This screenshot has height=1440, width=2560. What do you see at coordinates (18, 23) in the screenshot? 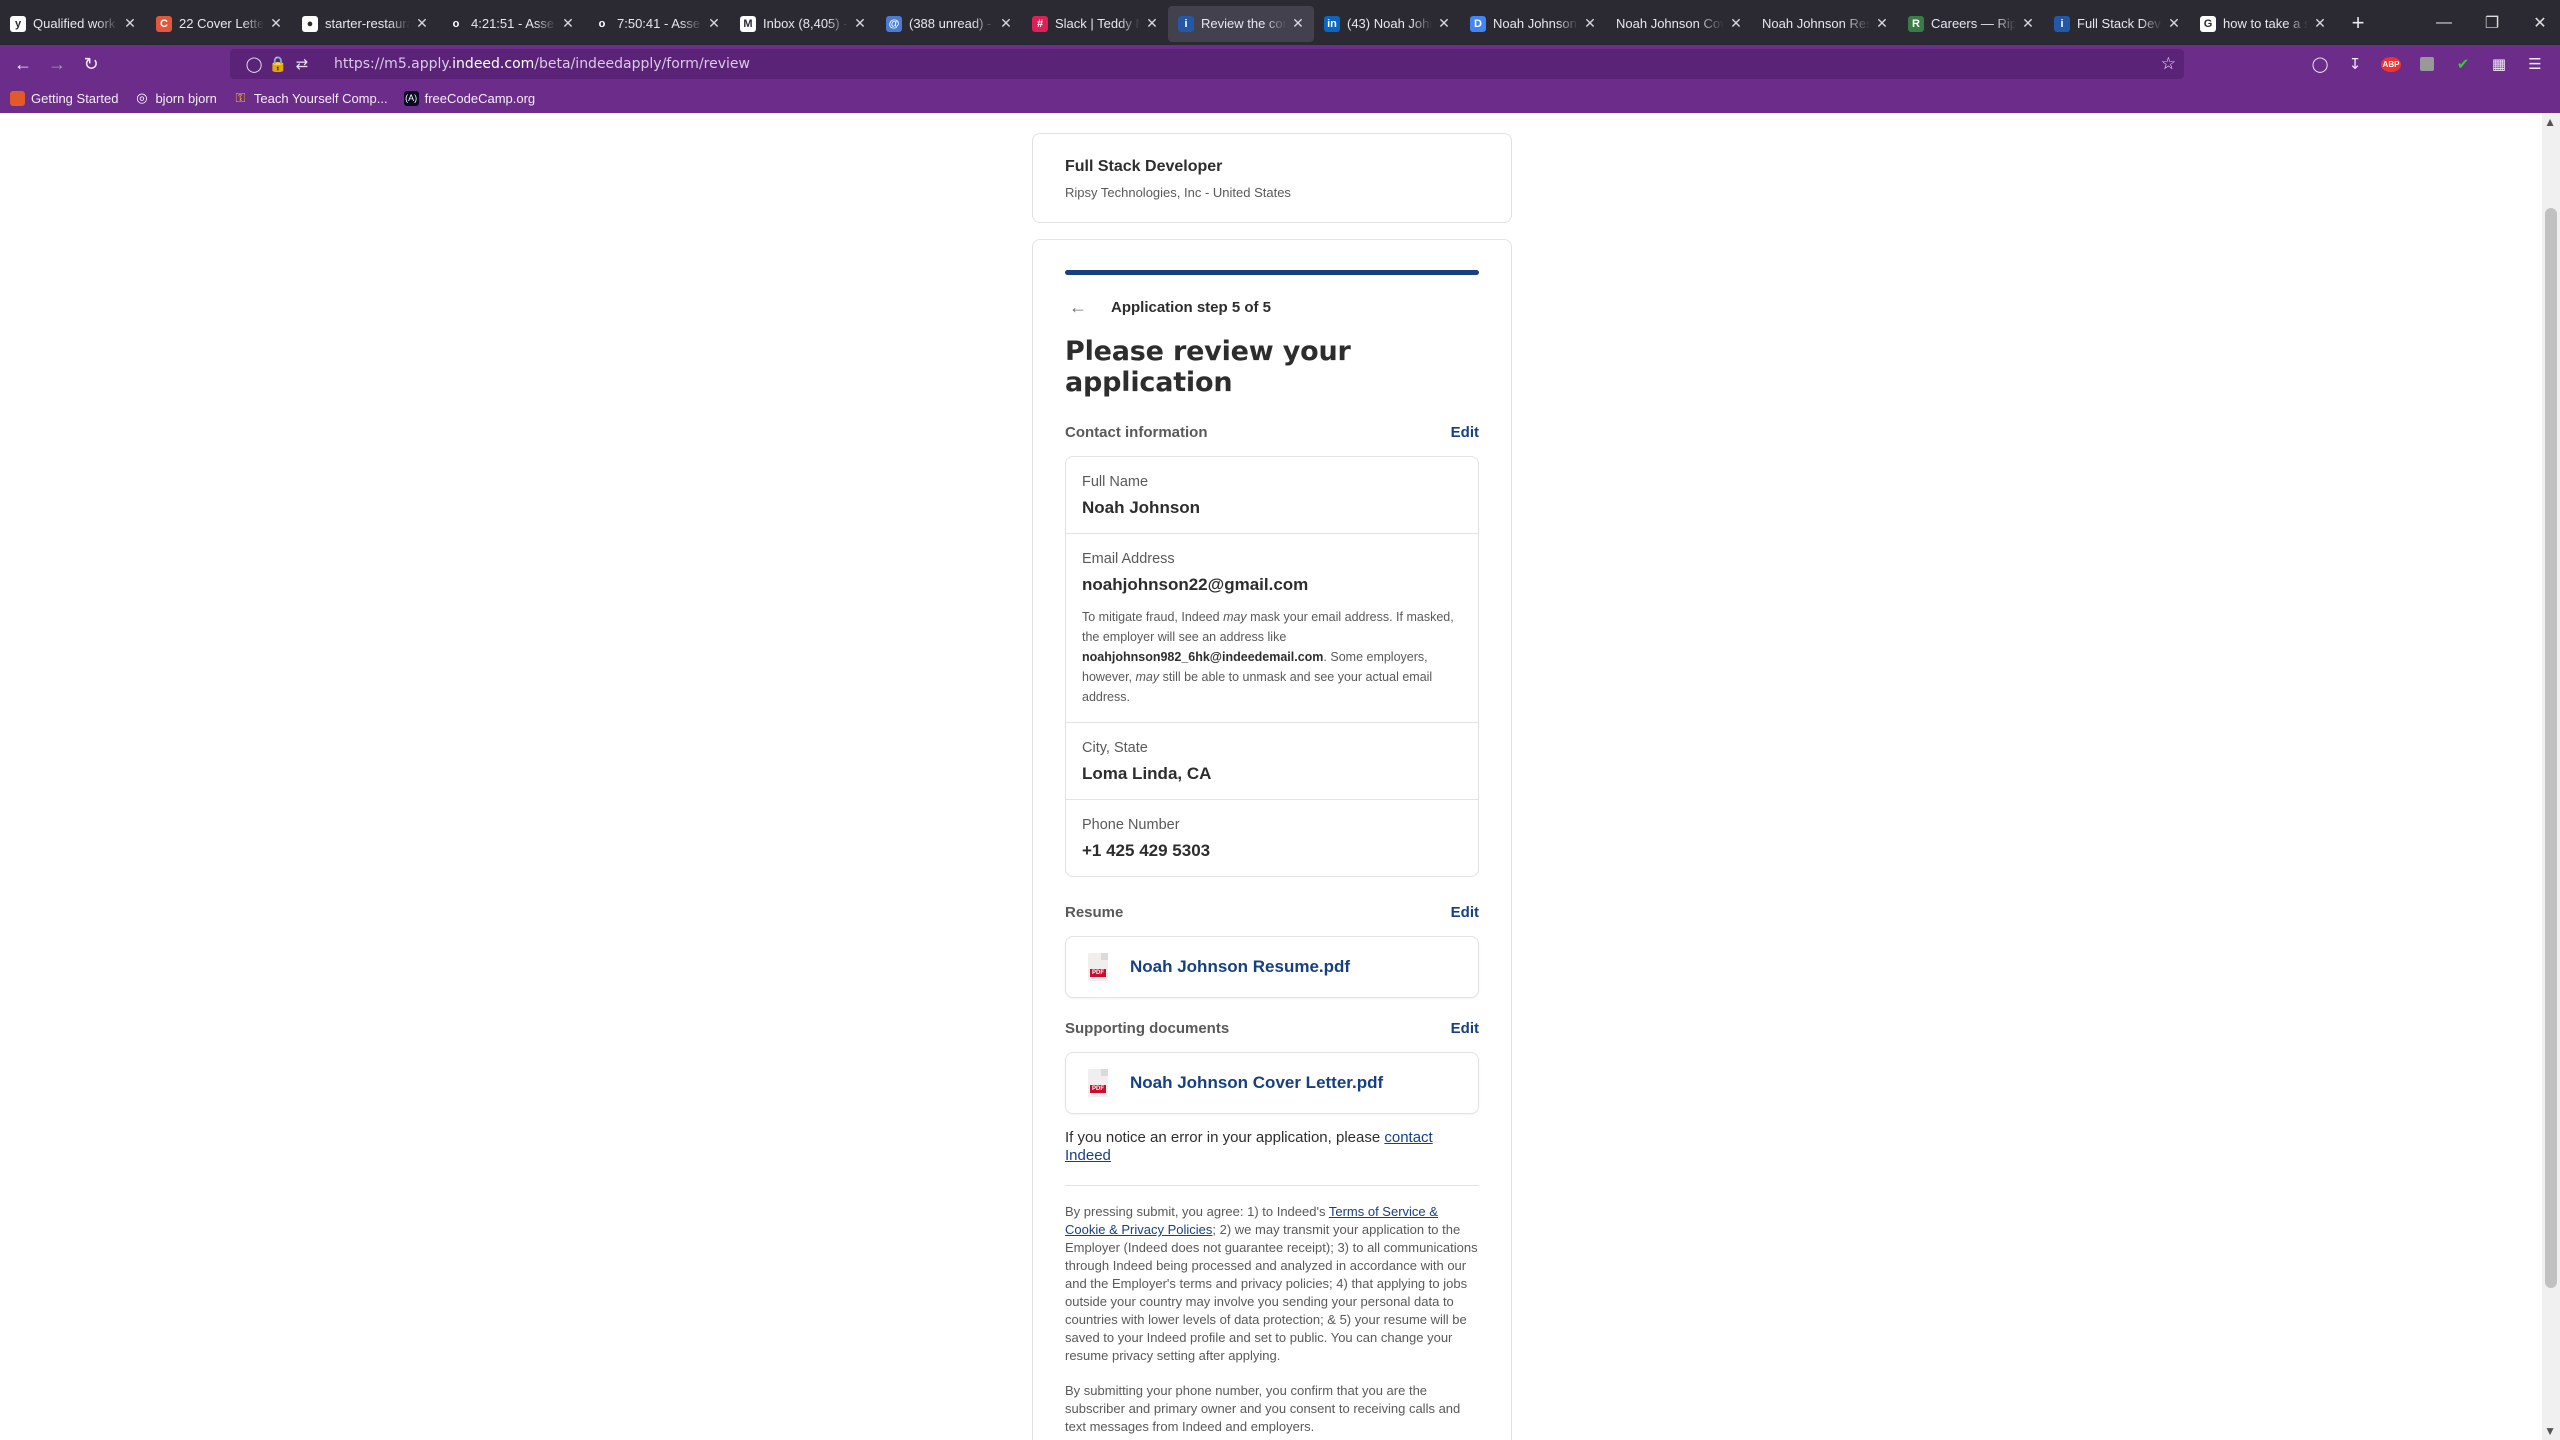
I see `tab-favicon-icon: y` at bounding box center [18, 23].